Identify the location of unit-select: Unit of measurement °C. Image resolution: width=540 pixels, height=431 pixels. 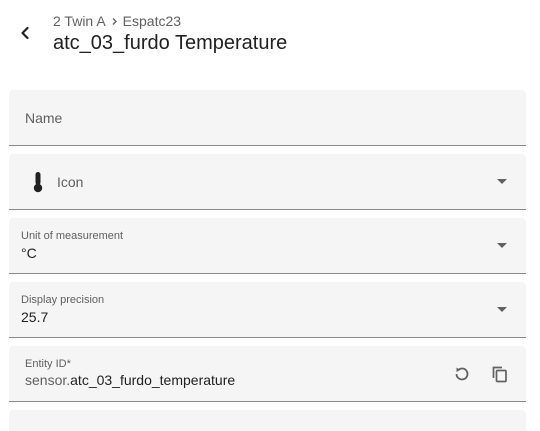
(267, 246).